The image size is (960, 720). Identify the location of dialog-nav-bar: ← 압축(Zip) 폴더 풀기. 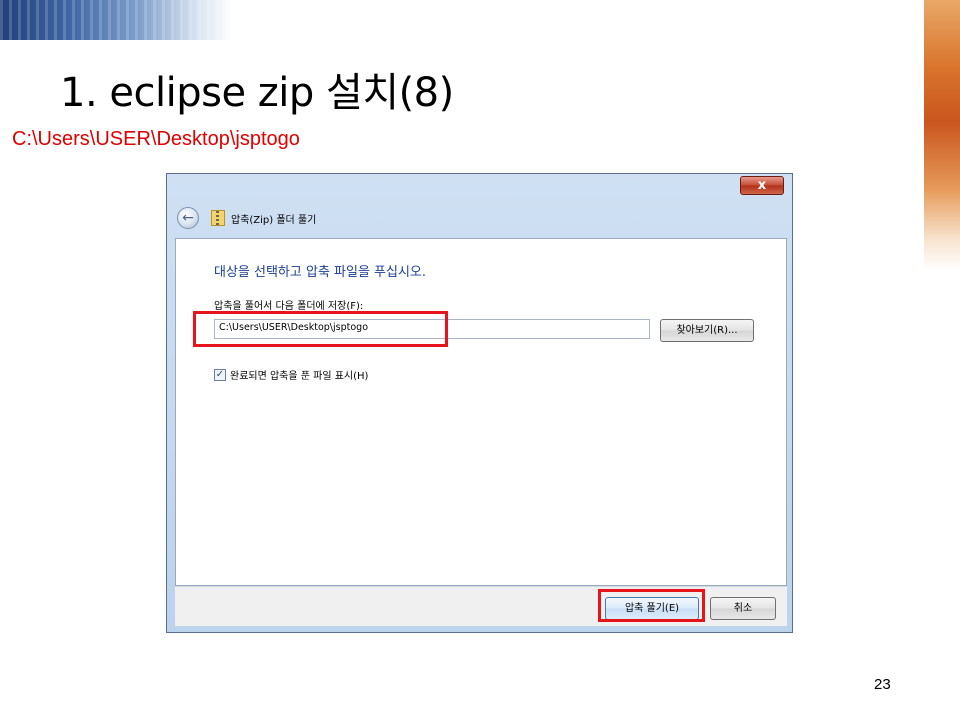
(246, 218).